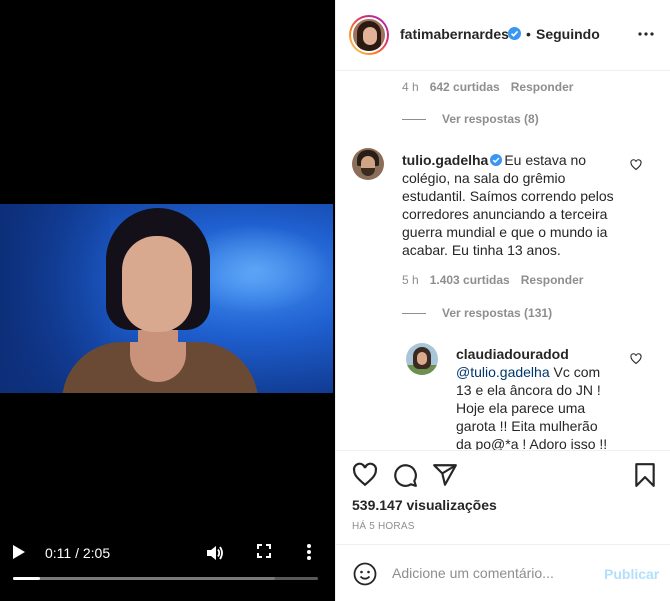  What do you see at coordinates (465, 87) in the screenshot?
I see `comment-likes: 642 curtidas` at bounding box center [465, 87].